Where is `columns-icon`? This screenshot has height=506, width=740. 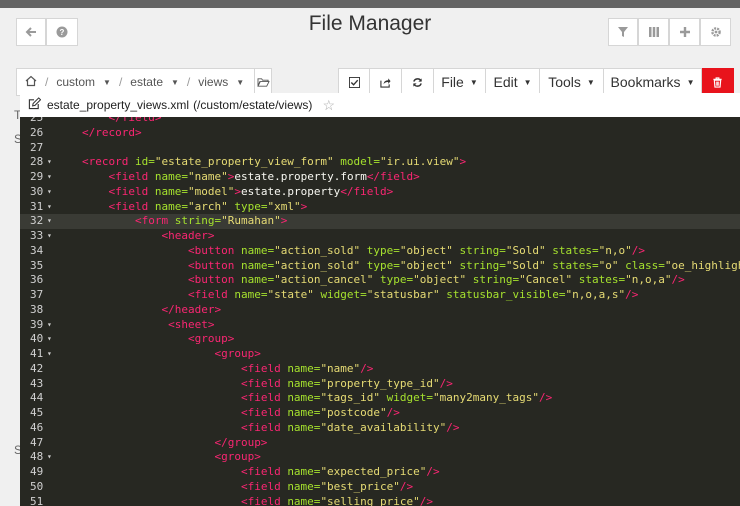
columns-icon is located at coordinates (653, 32).